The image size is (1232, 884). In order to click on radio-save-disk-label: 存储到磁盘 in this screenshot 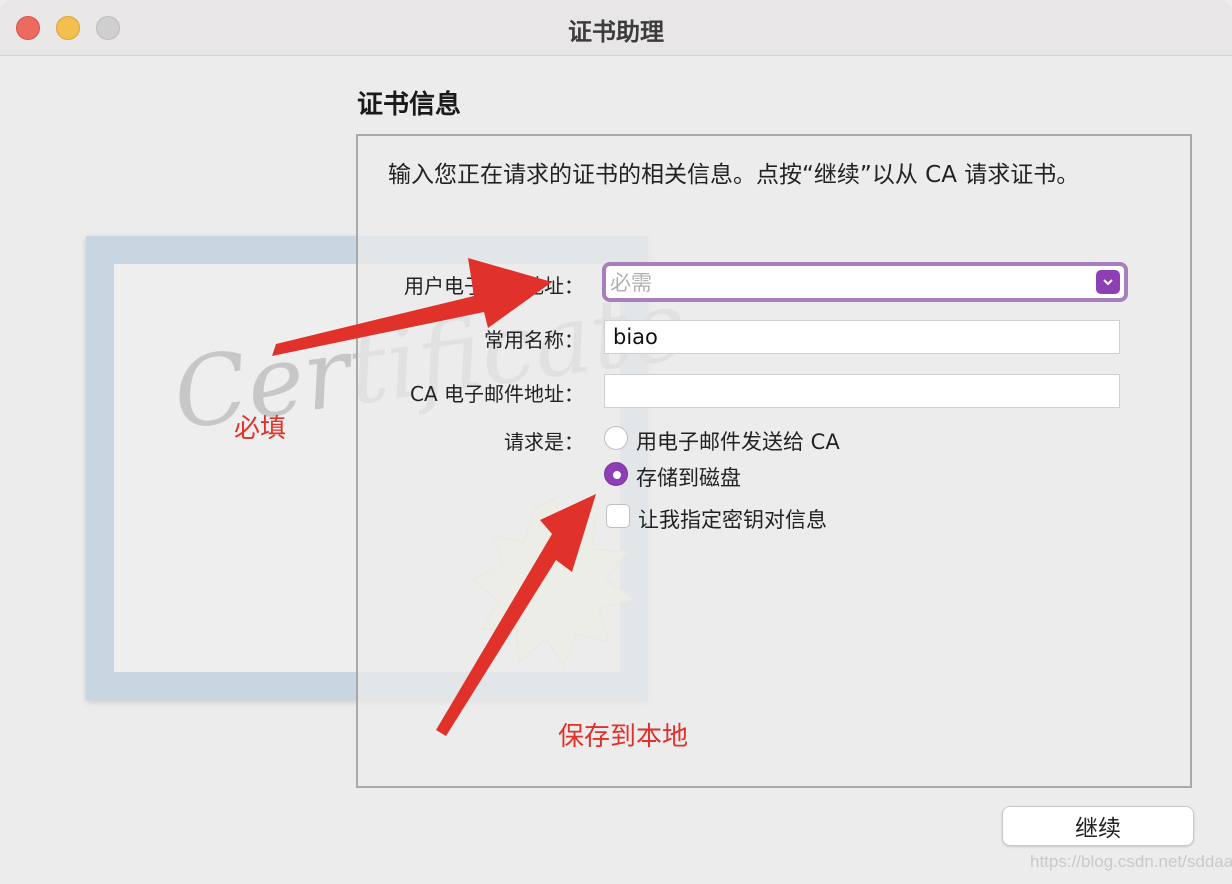, I will do `click(688, 477)`.